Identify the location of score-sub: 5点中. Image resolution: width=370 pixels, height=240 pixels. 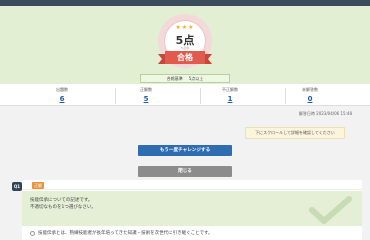
(185, 48).